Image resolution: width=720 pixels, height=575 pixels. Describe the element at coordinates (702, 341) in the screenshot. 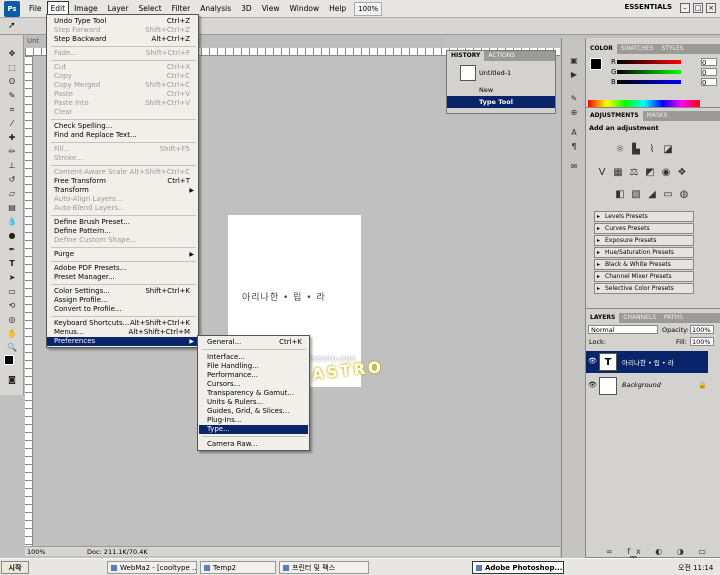

I see `fill-input: 100%` at that location.